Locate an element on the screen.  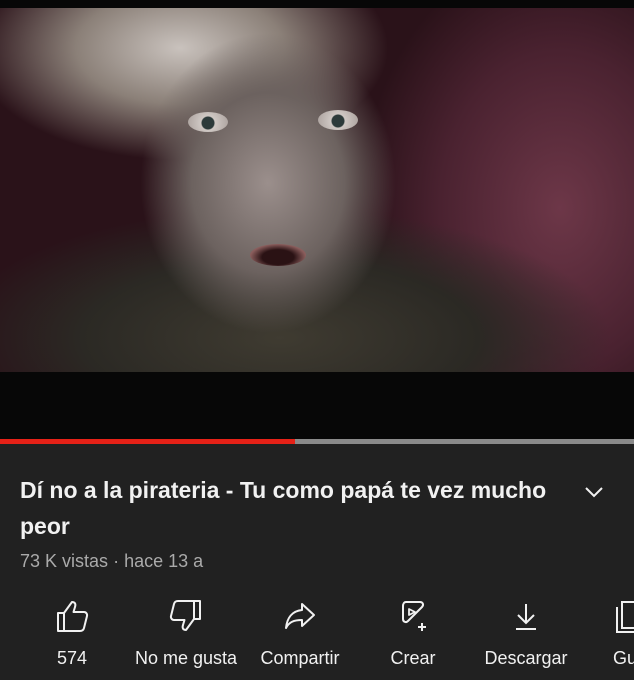
save-label: Gua is located at coordinates (623, 658).